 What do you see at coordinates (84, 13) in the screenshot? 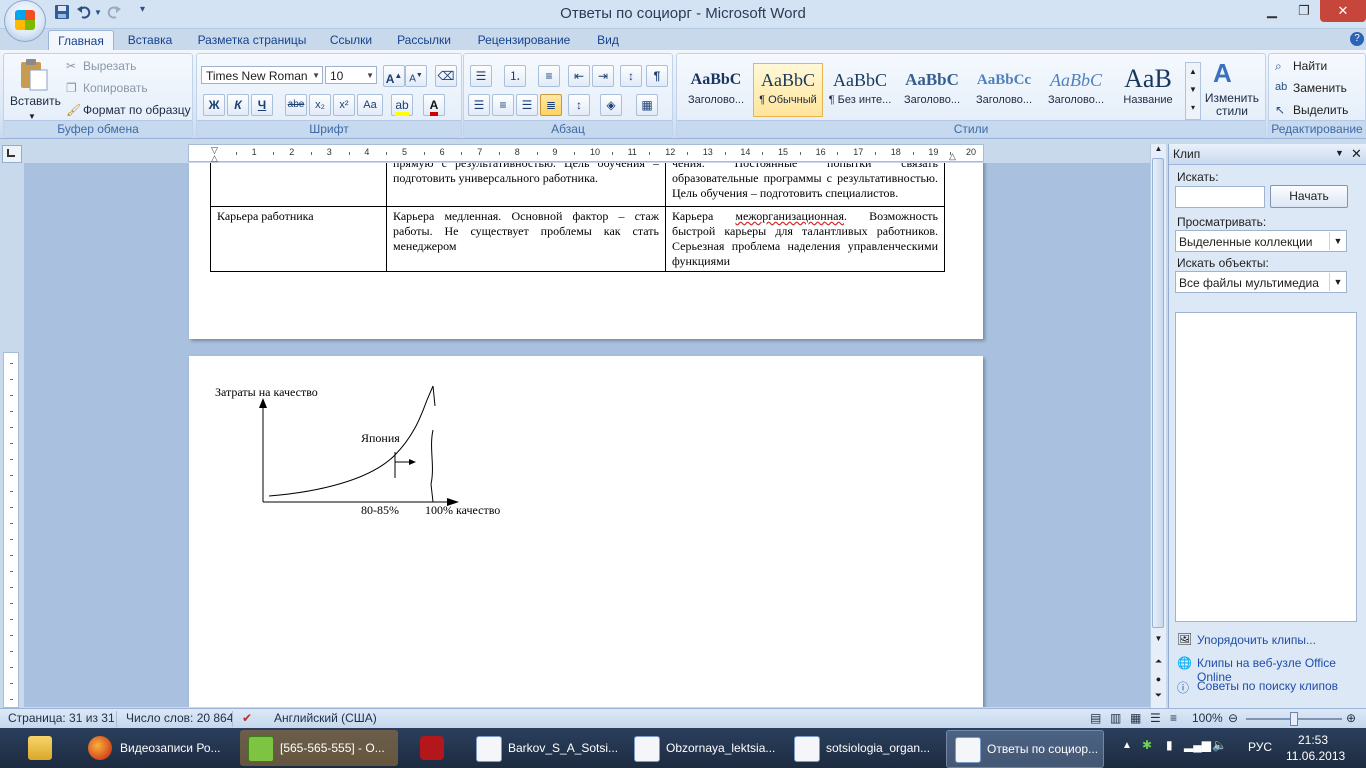
I see `undo-icon` at bounding box center [84, 13].